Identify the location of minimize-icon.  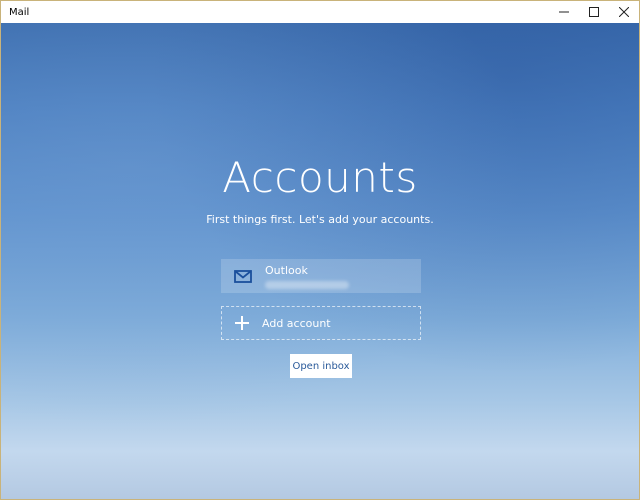
(564, 12).